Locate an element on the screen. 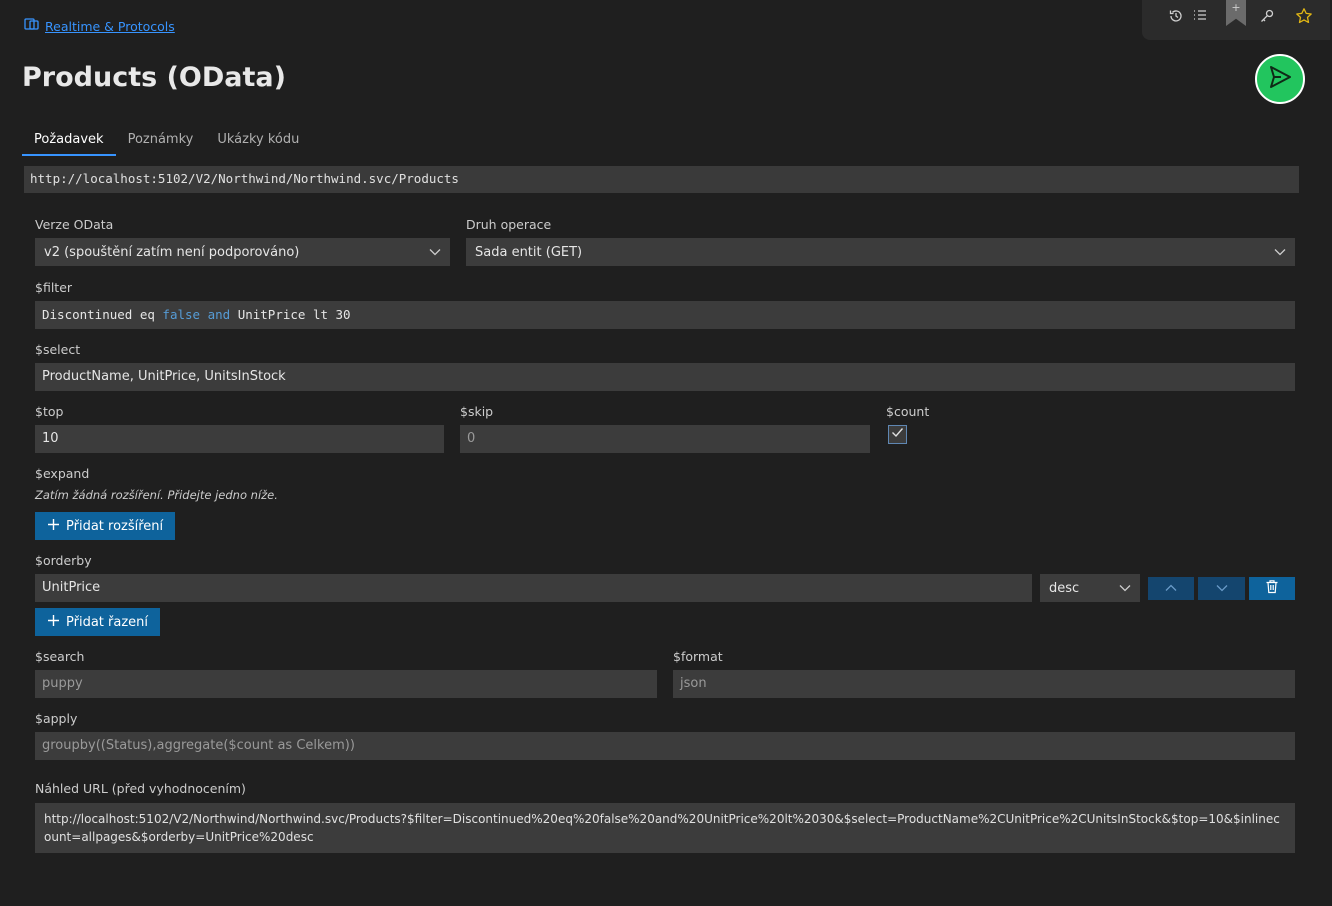 This screenshot has width=1332, height=906. chevron-up-icon is located at coordinates (1171, 588).